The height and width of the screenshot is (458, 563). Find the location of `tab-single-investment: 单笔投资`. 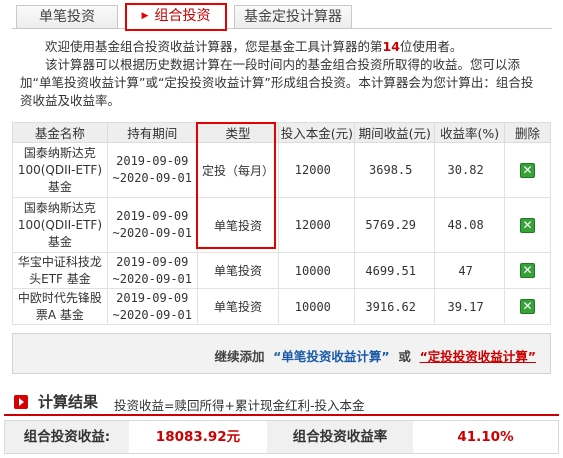

tab-single-investment: 单笔投资 is located at coordinates (67, 17).